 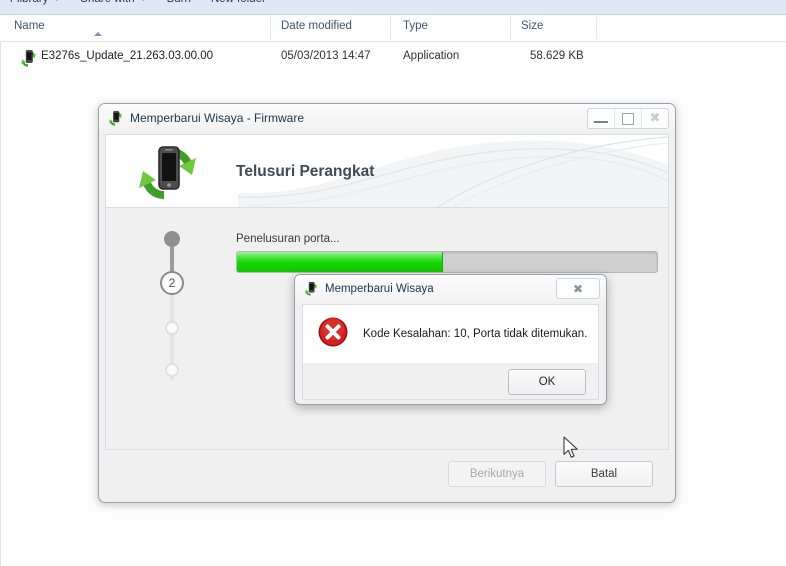 What do you see at coordinates (601, 118) in the screenshot?
I see `minimize-button` at bounding box center [601, 118].